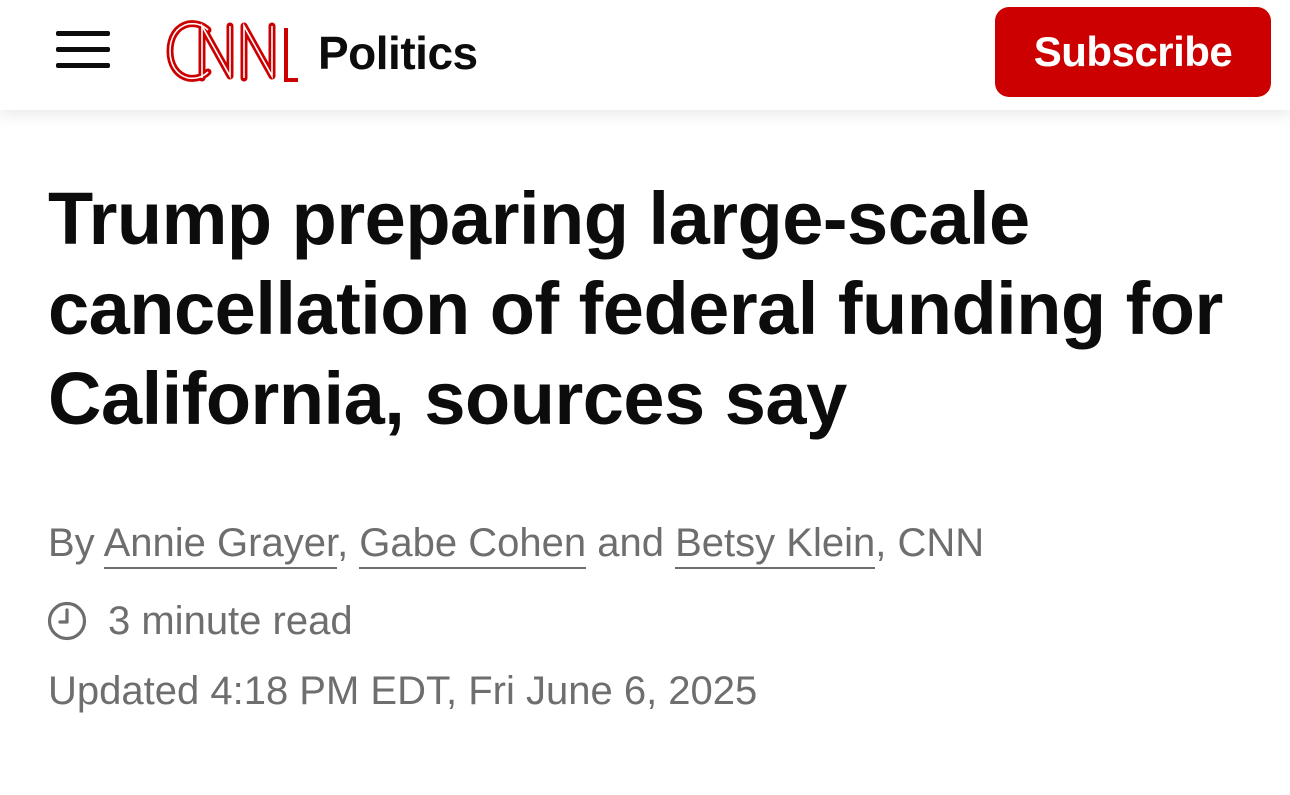  What do you see at coordinates (236, 51) in the screenshot?
I see `cnn-logo` at bounding box center [236, 51].